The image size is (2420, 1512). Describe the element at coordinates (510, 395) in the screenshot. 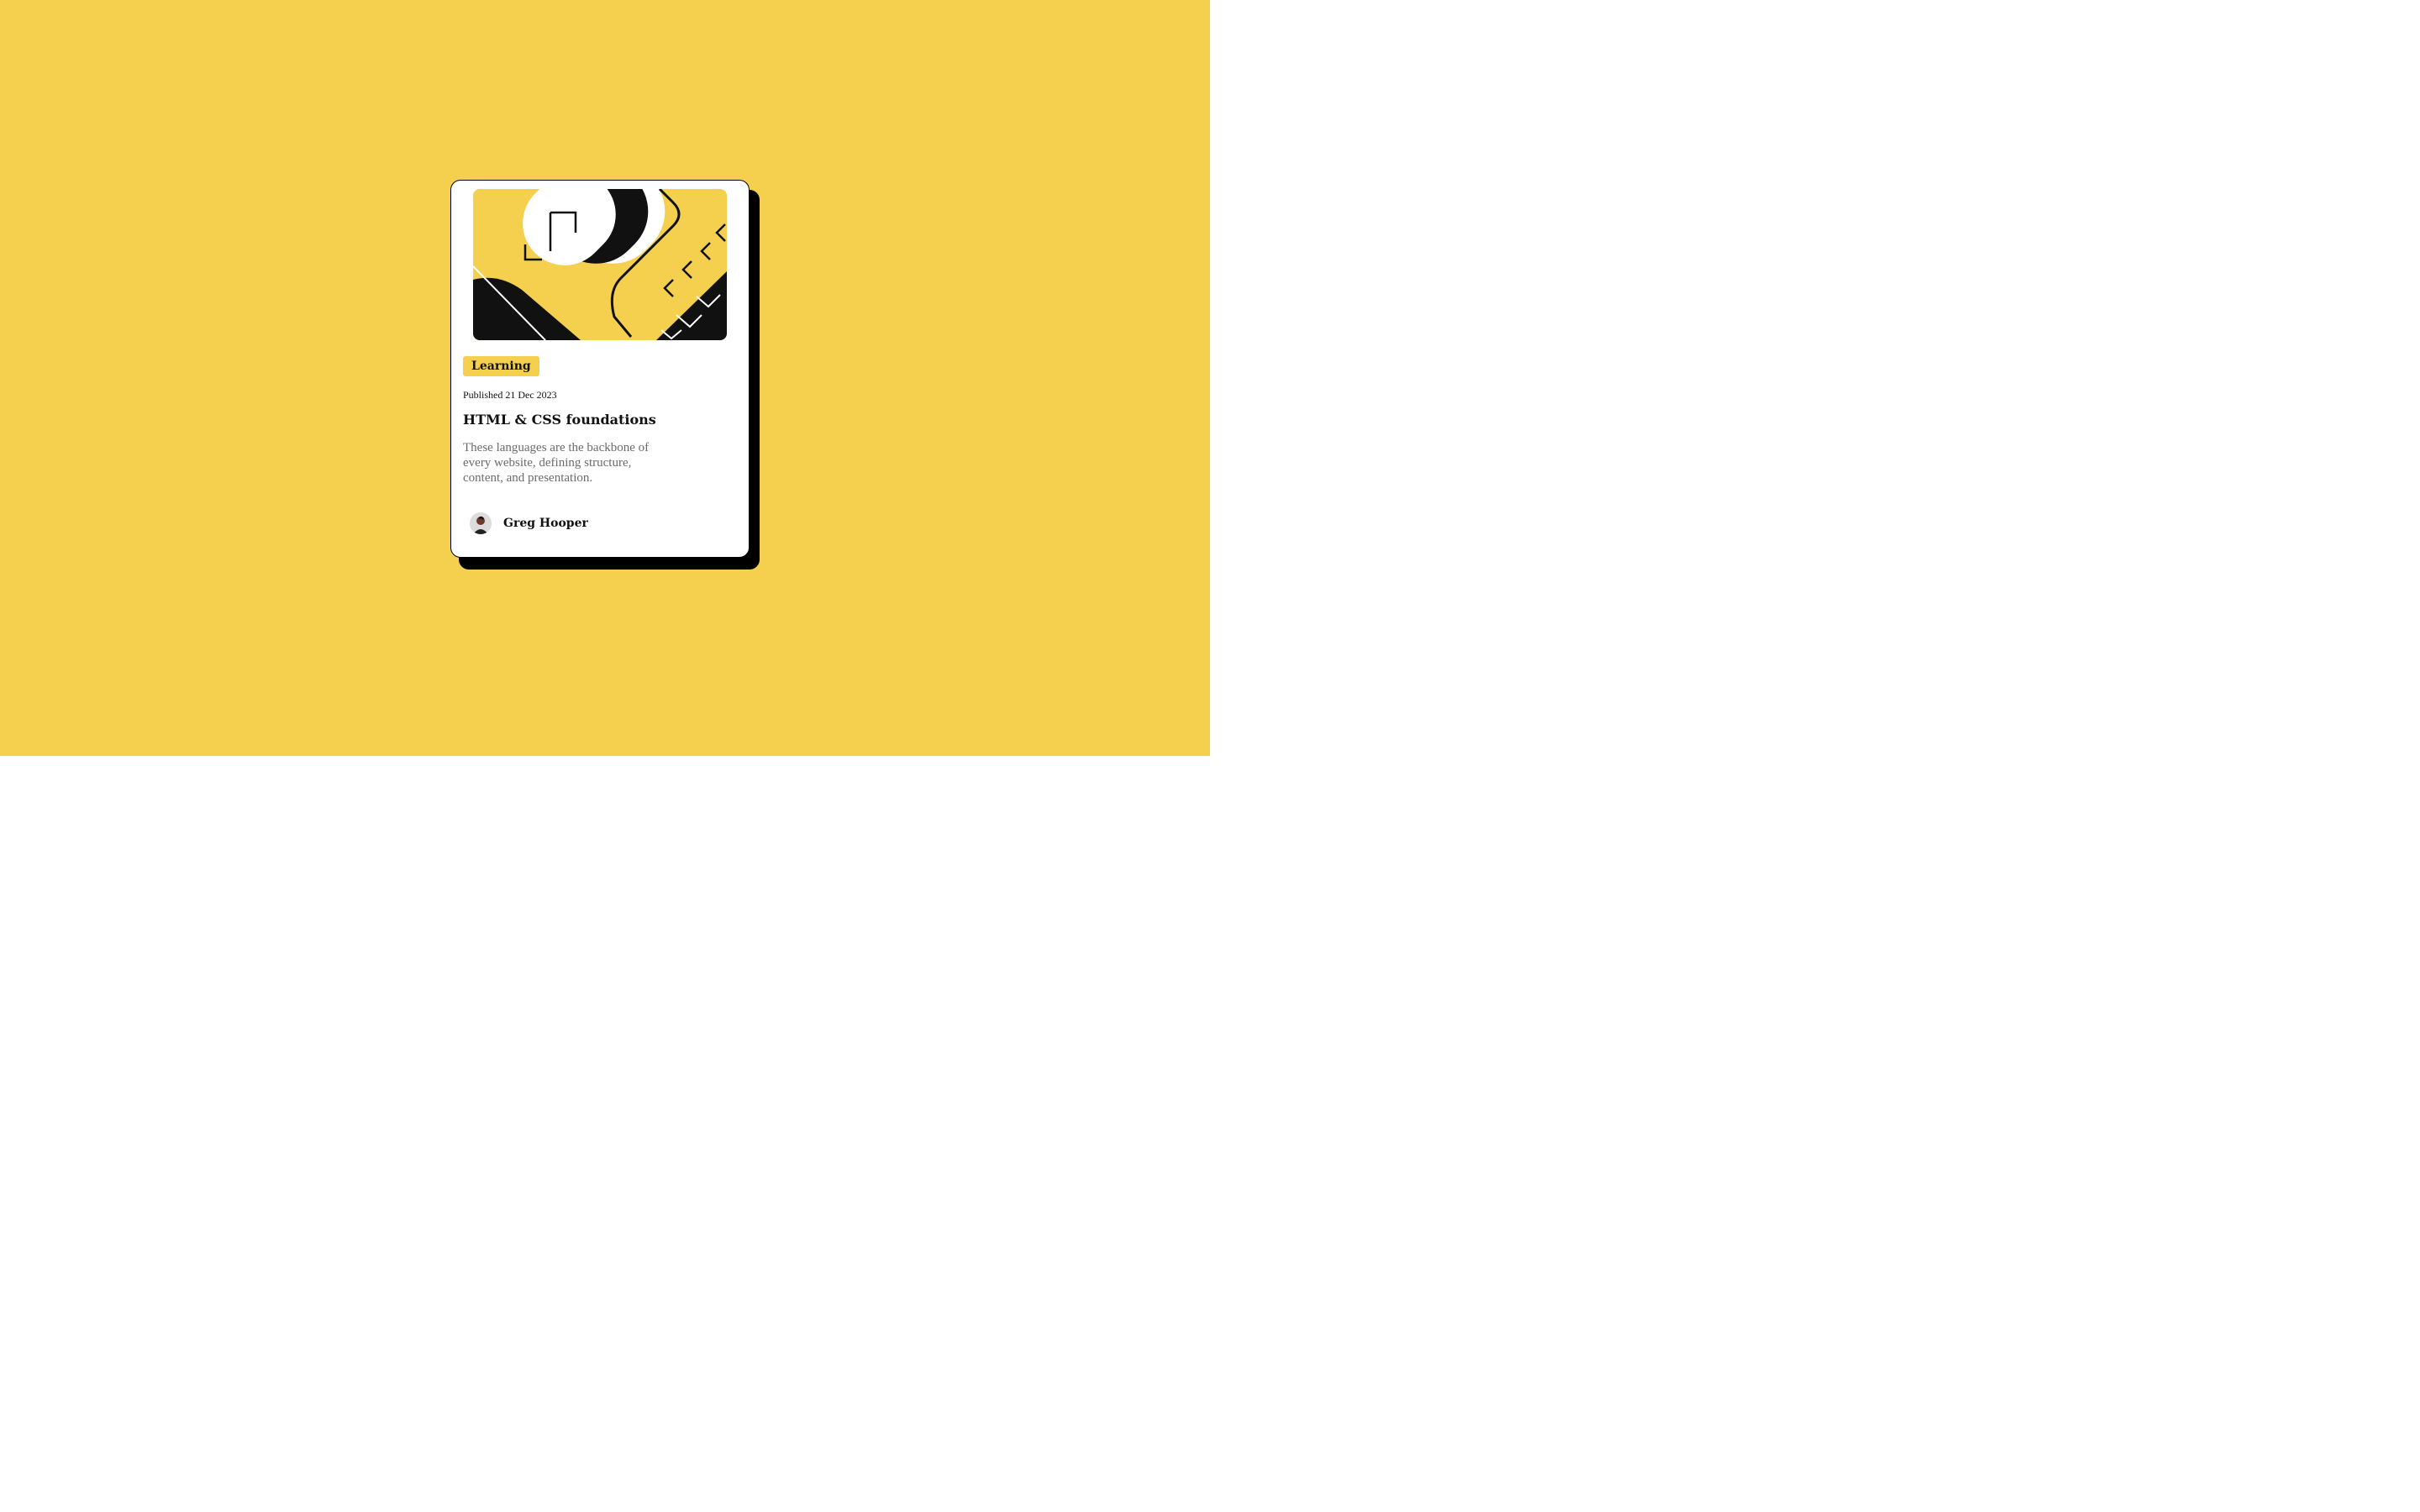

I see `published-date: Published 21 Dec 2023` at that location.